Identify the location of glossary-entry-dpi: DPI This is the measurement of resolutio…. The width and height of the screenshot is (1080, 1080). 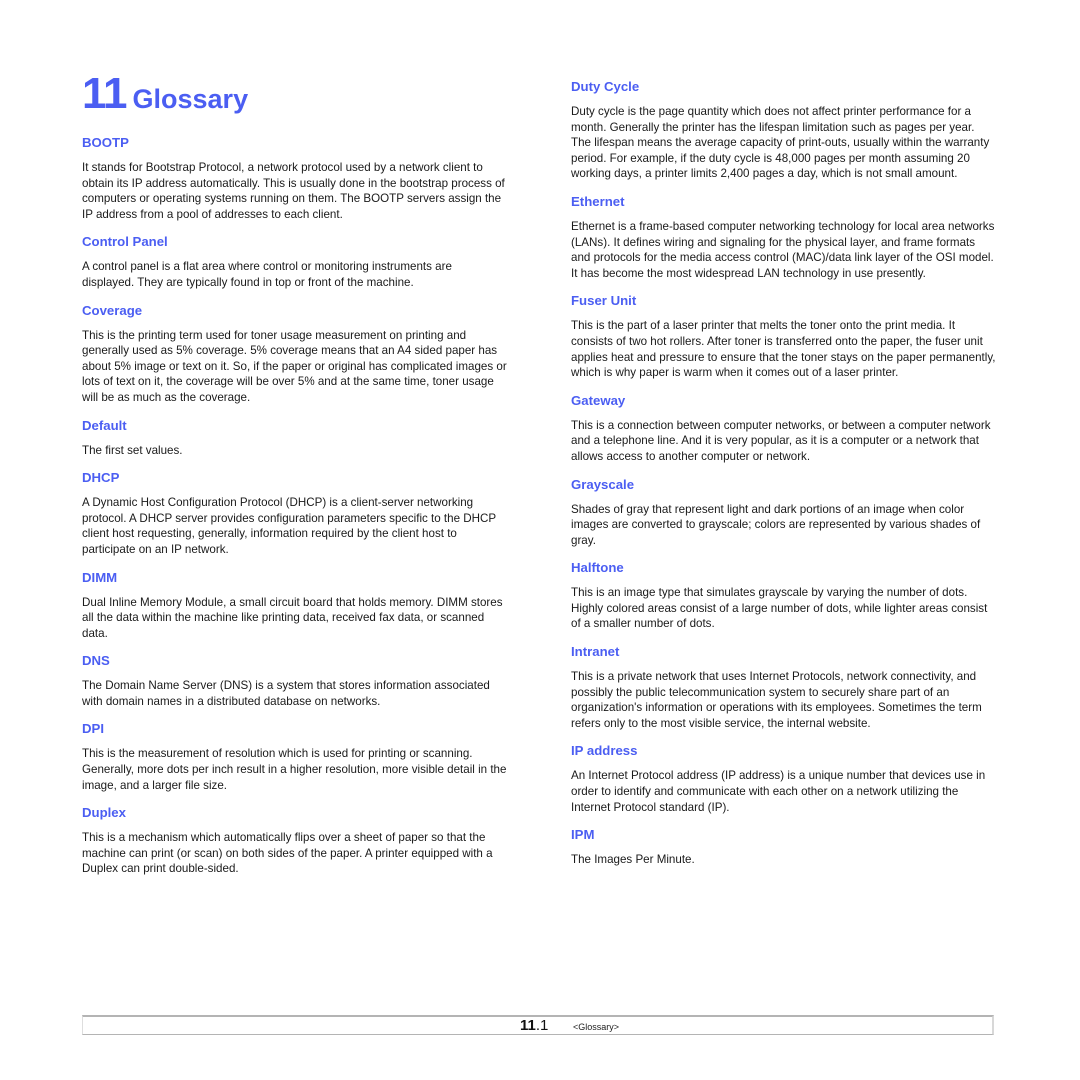
(294, 756).